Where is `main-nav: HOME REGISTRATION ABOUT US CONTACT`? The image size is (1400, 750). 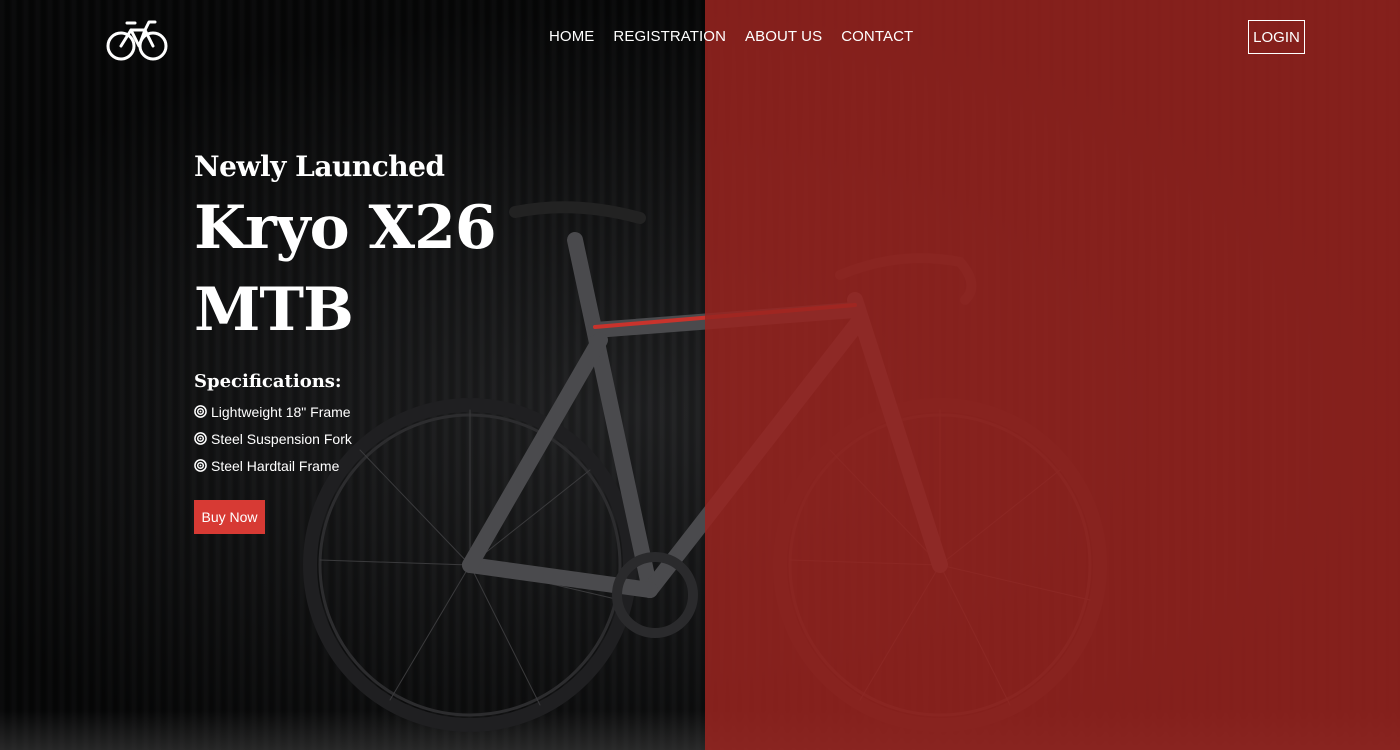 main-nav: HOME REGISTRATION ABOUT US CONTACT is located at coordinates (740, 36).